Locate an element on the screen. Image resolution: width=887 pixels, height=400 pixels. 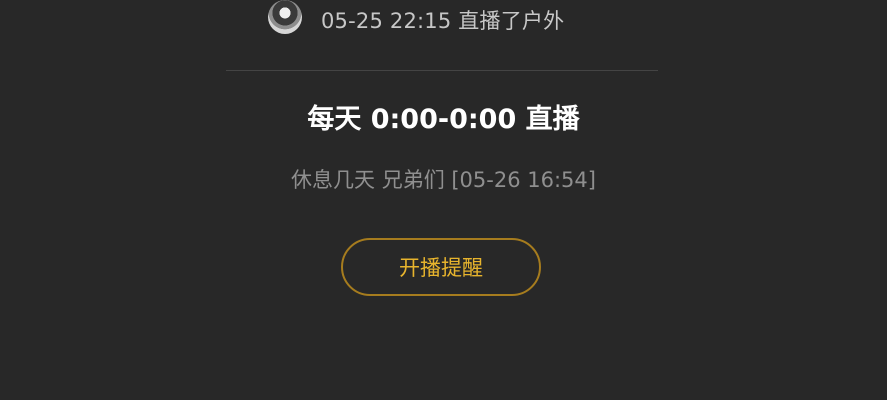
divider is located at coordinates (442, 70).